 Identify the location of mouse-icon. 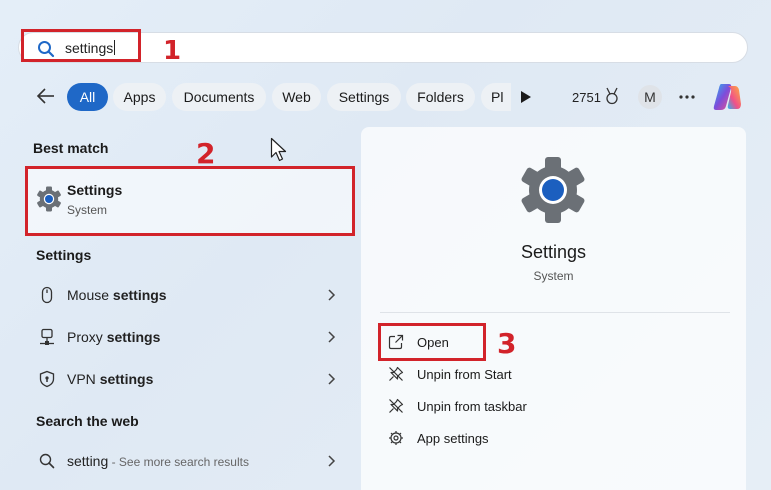
(47, 295).